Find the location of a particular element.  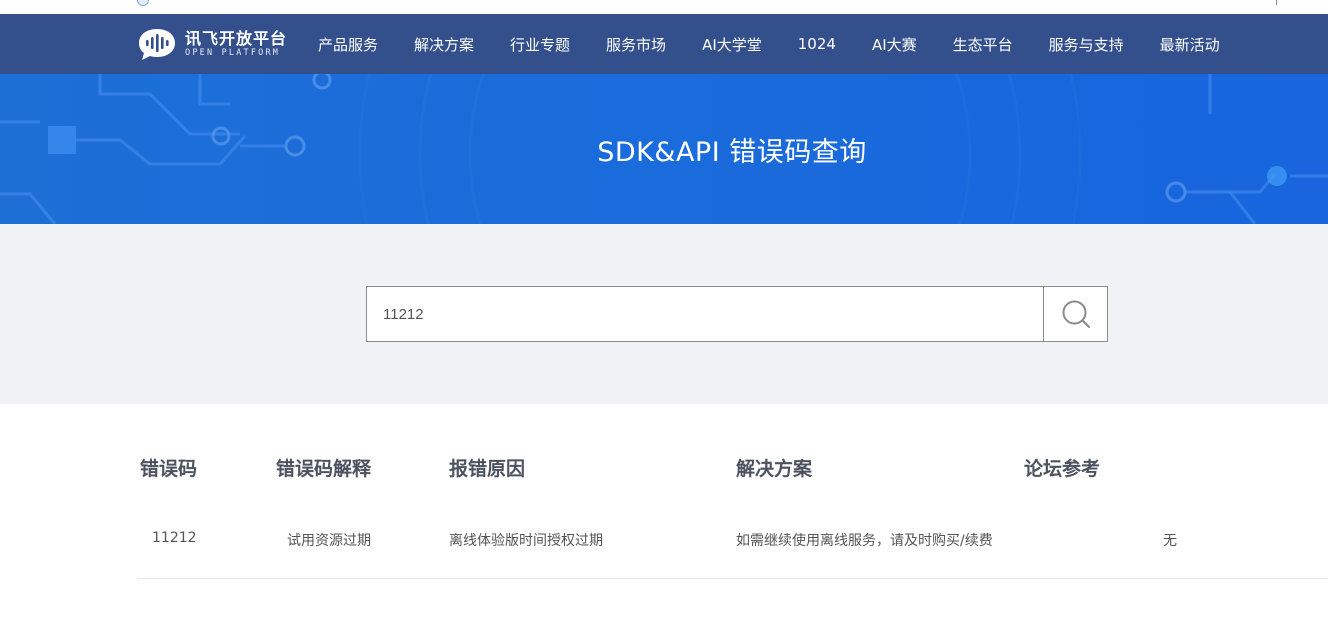

cell-solution: 如需继续使用离线服务，请及时购买/续费 is located at coordinates (864, 541).